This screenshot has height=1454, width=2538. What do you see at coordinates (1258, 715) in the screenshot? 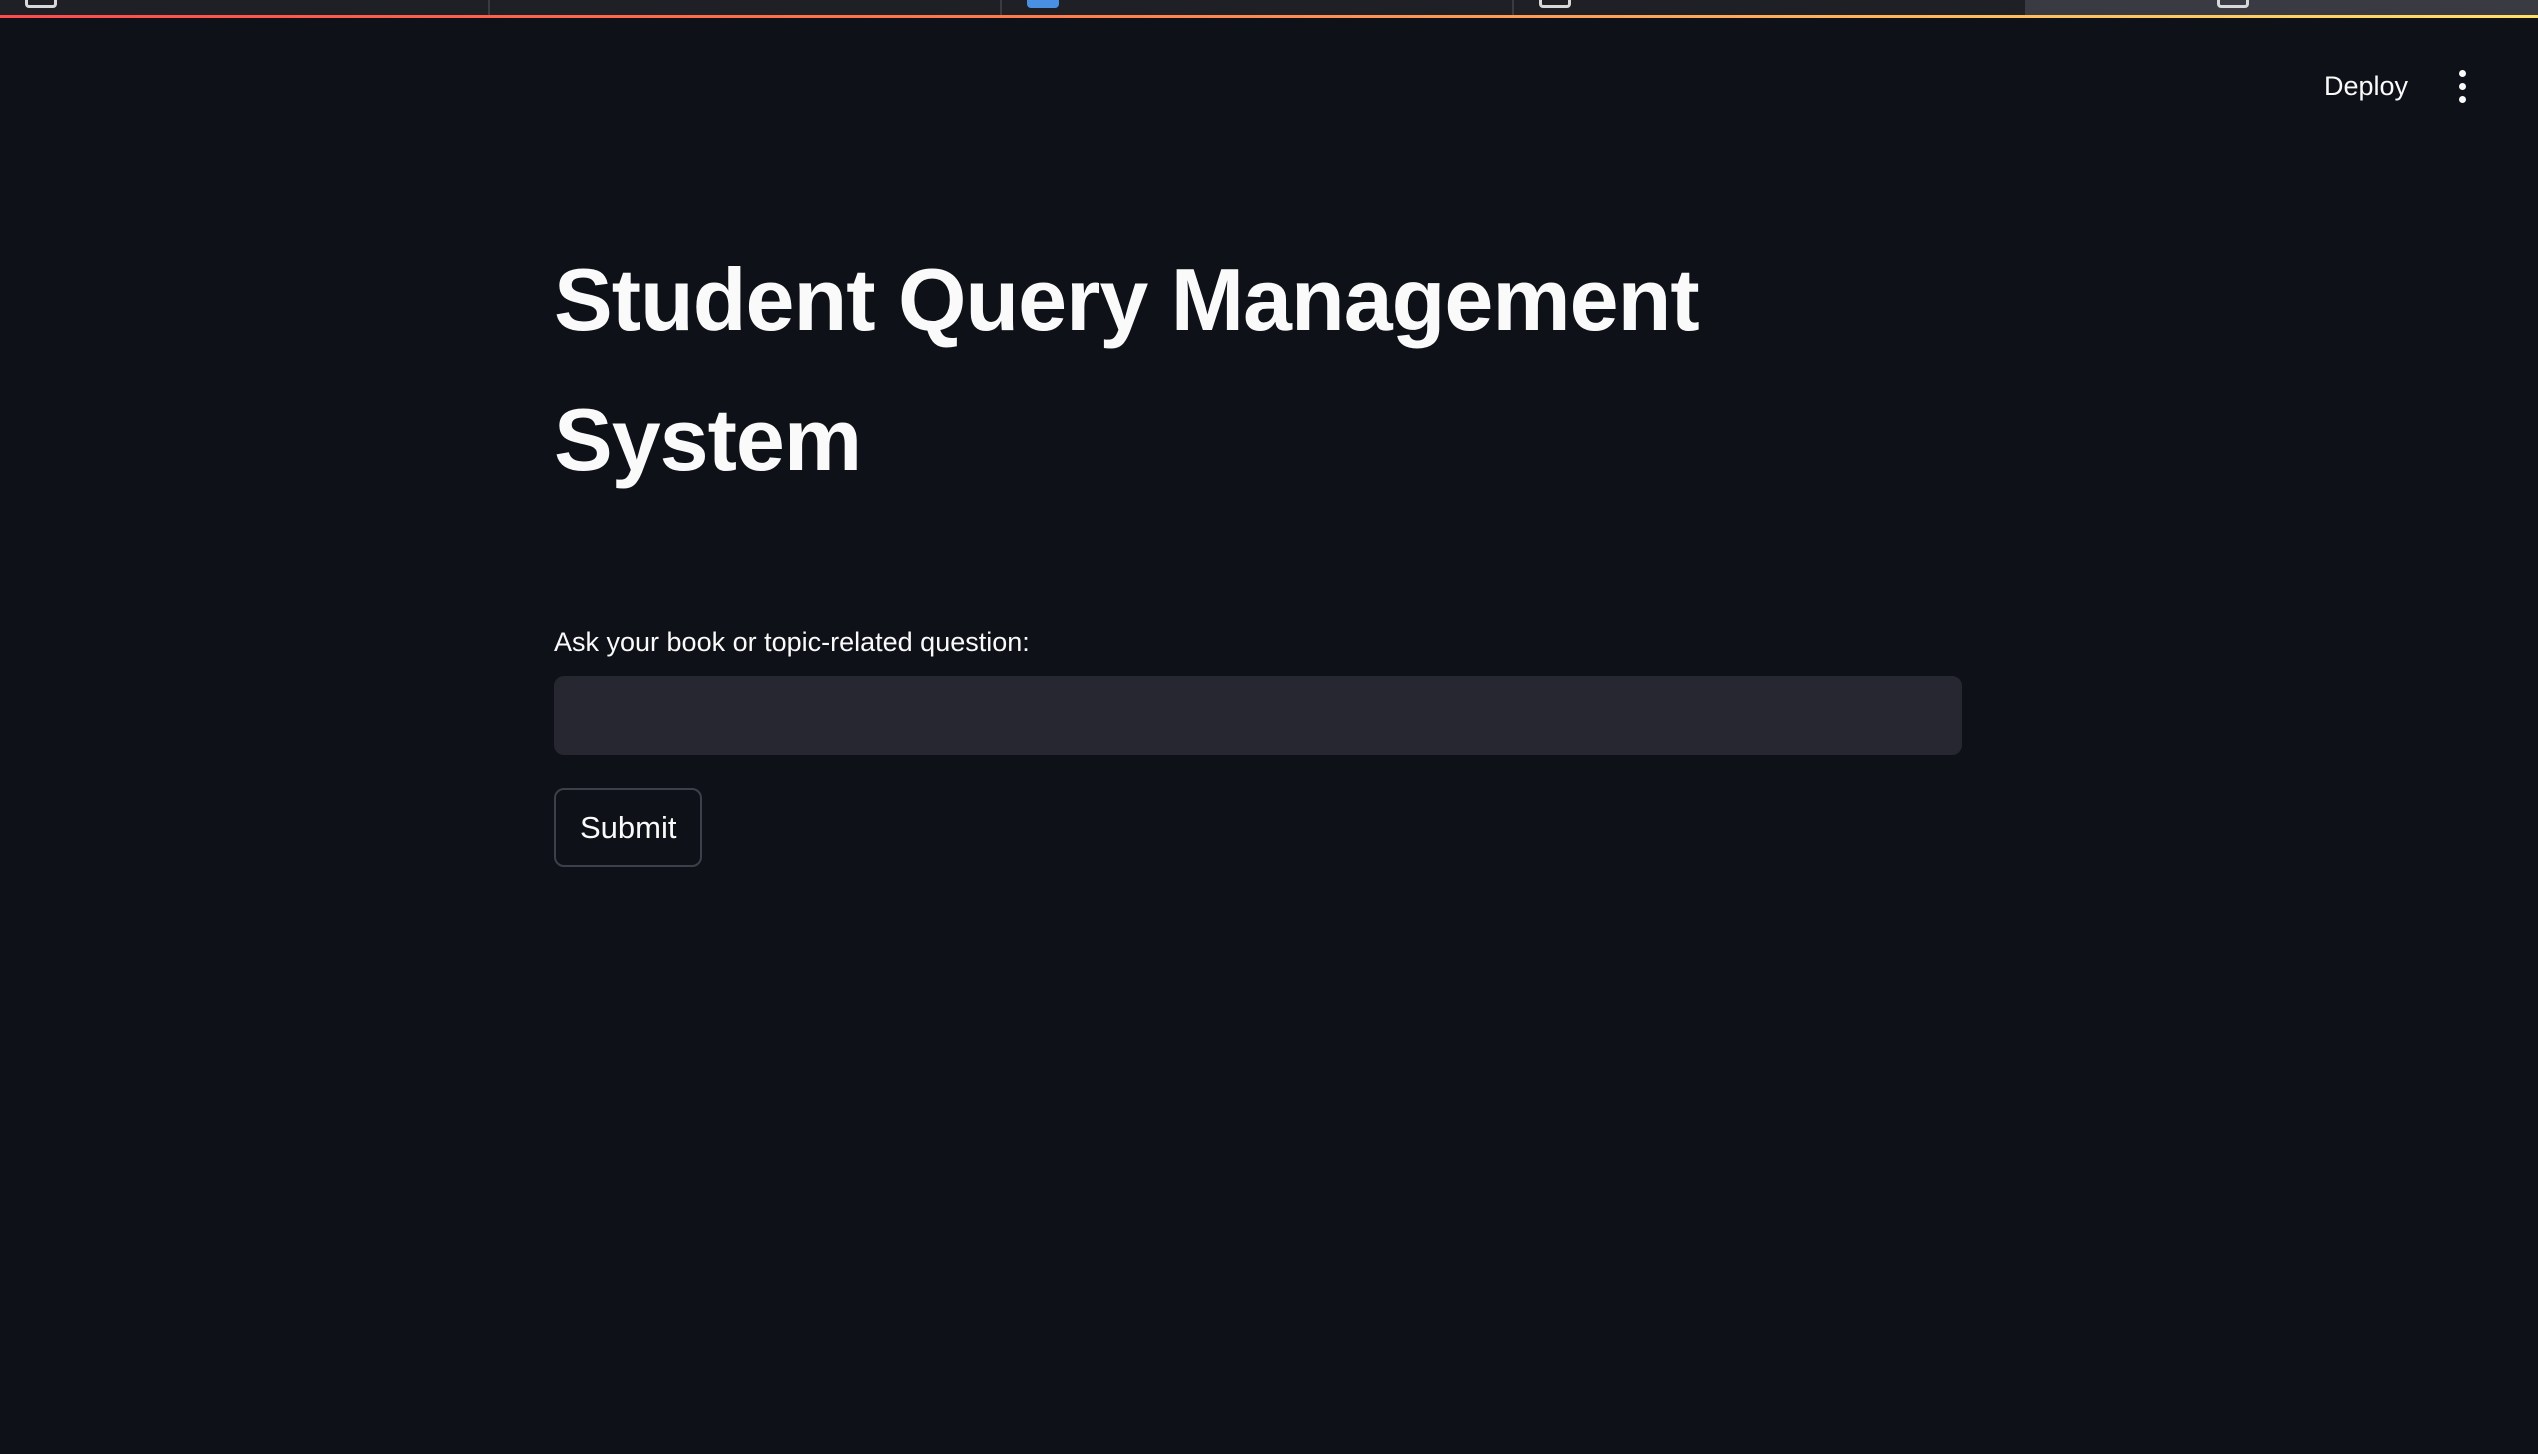
I see `question-input` at bounding box center [1258, 715].